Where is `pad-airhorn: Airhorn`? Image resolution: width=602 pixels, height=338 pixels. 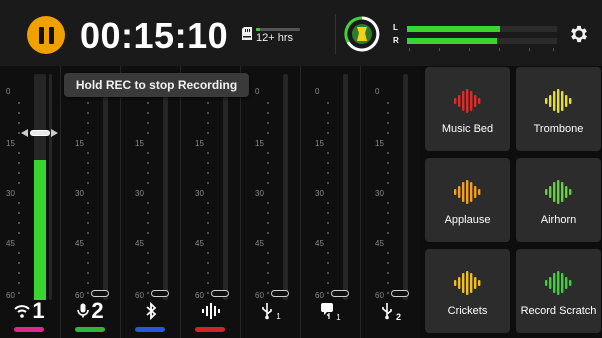
pad-airhorn: Airhorn is located at coordinates (558, 200).